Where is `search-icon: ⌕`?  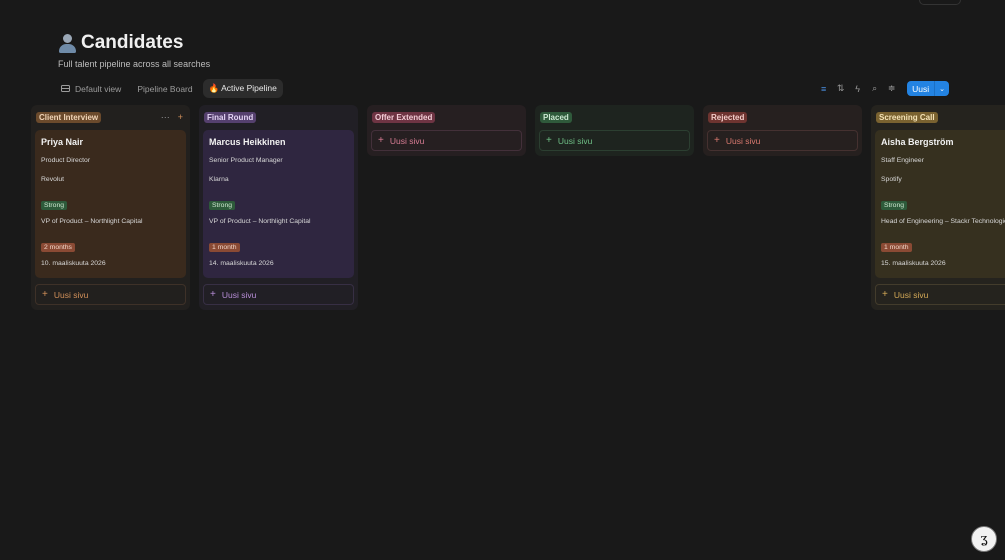
search-icon: ⌕ is located at coordinates (874, 89).